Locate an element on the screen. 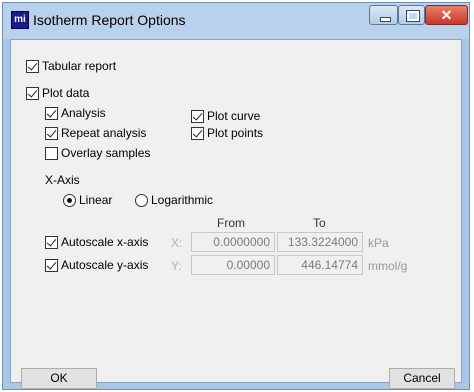 The width and height of the screenshot is (474, 392). autoscale-x-checkbox is located at coordinates (51, 242).